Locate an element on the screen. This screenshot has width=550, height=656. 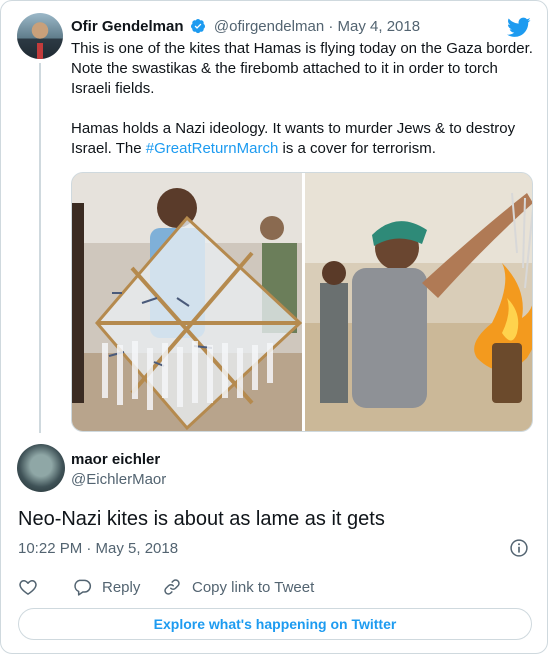
reply-label: Reply is located at coordinates (121, 587).